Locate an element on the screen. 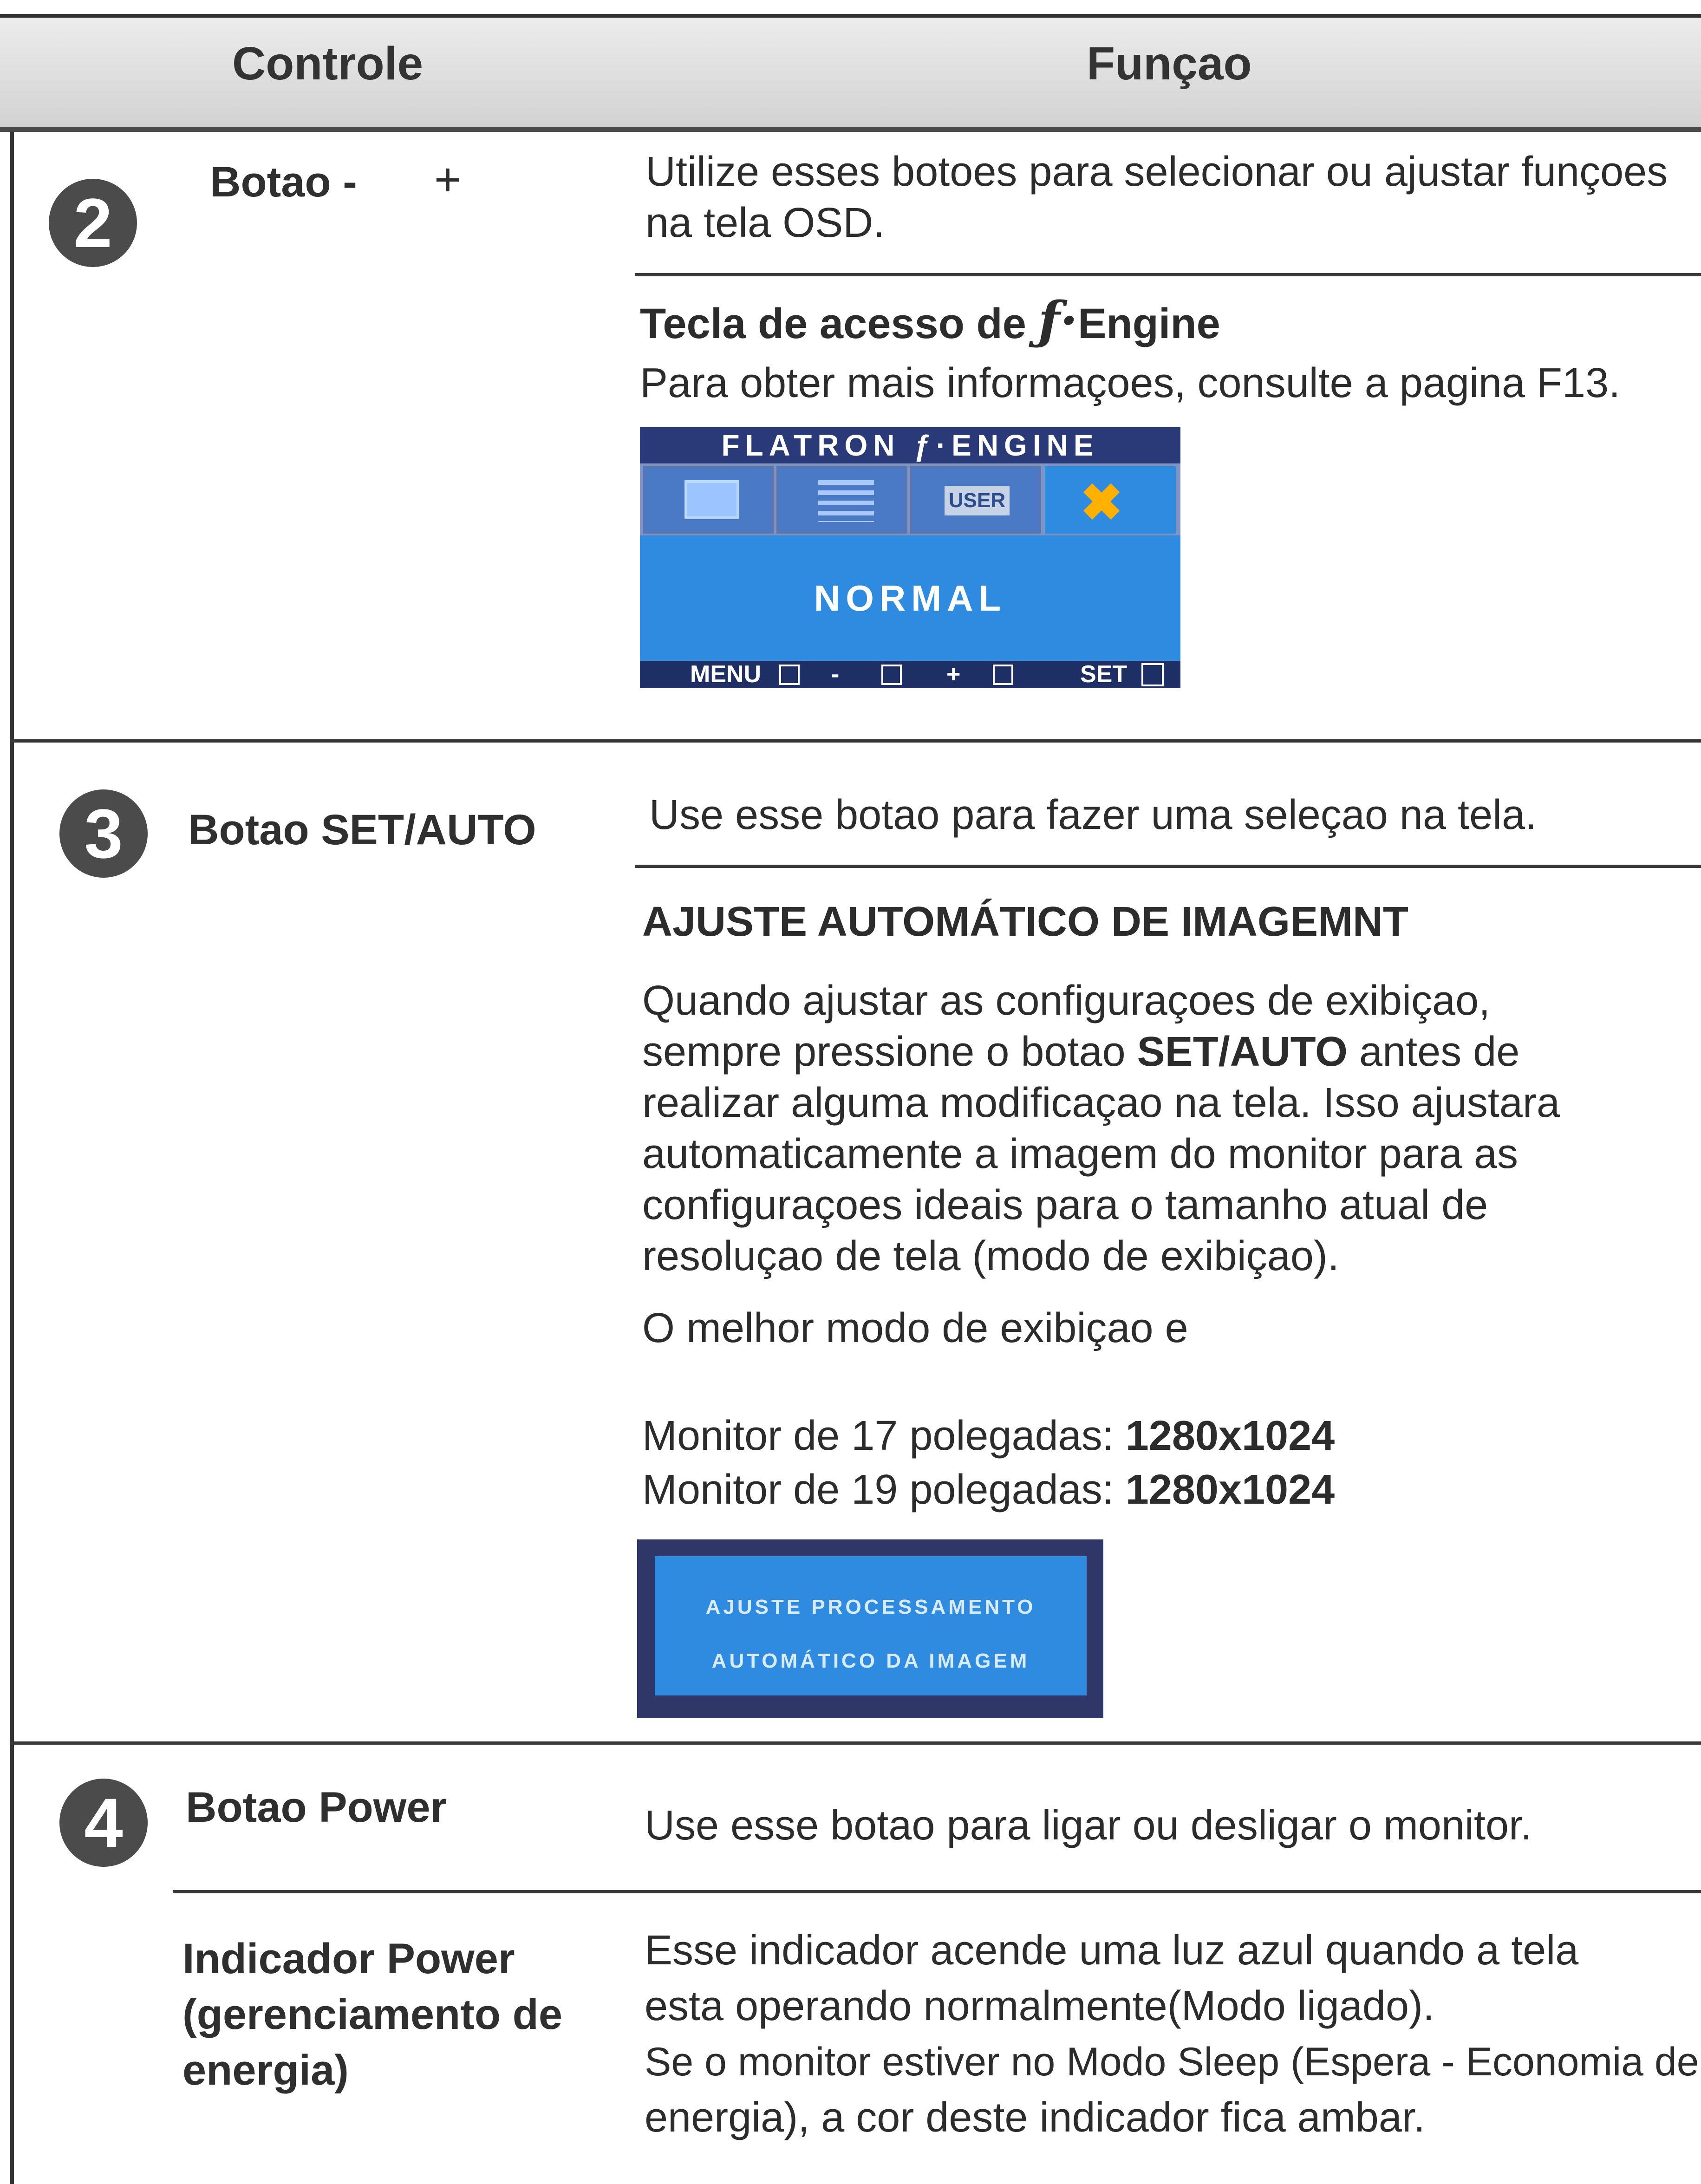 This screenshot has width=1701, height=2184. indicador-text-line-2: esta operando normalmente(Modo ligado). is located at coordinates (1039, 2006).